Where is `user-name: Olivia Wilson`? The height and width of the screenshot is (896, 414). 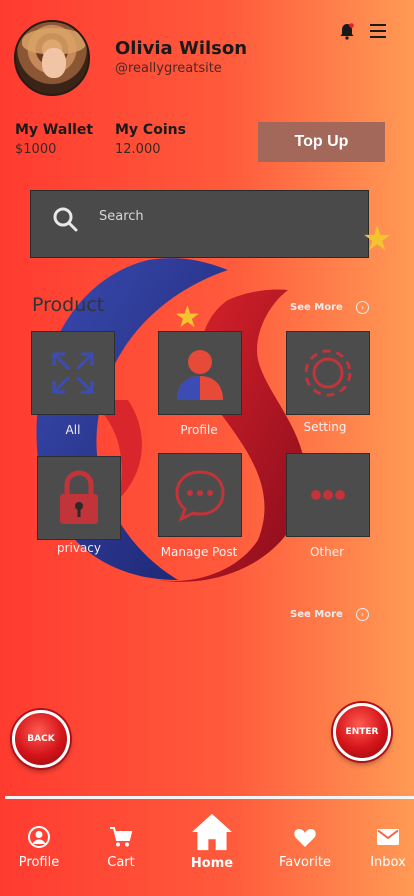 user-name: Olivia Wilson is located at coordinates (181, 48).